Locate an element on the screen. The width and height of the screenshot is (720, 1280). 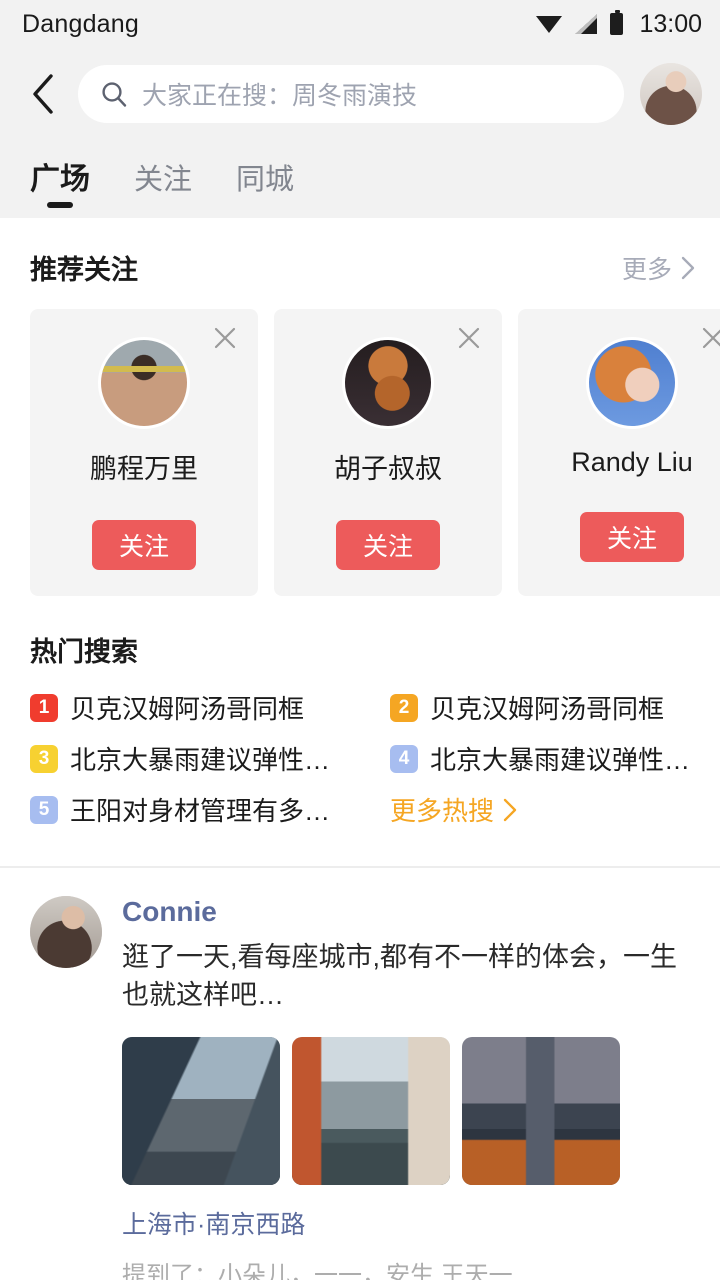
recommend-title: 推荐关注 is located at coordinates (84, 270).